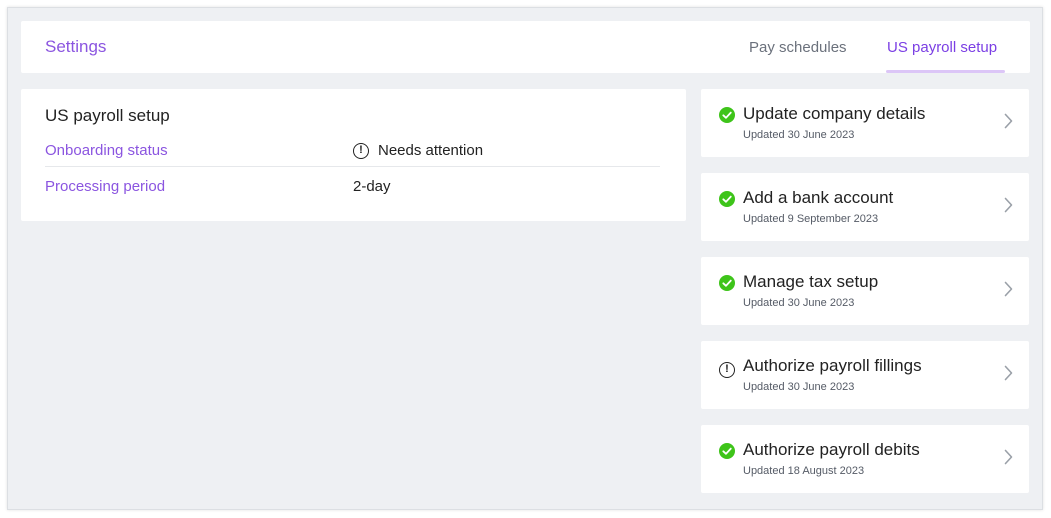 This screenshot has width=1051, height=518. What do you see at coordinates (832, 365) in the screenshot?
I see `step-title: Authorize payroll fillings` at bounding box center [832, 365].